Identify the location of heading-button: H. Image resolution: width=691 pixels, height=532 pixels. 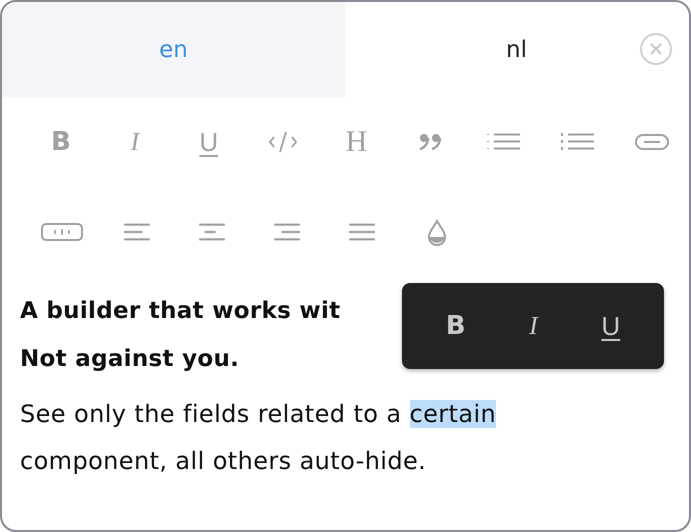
(357, 142).